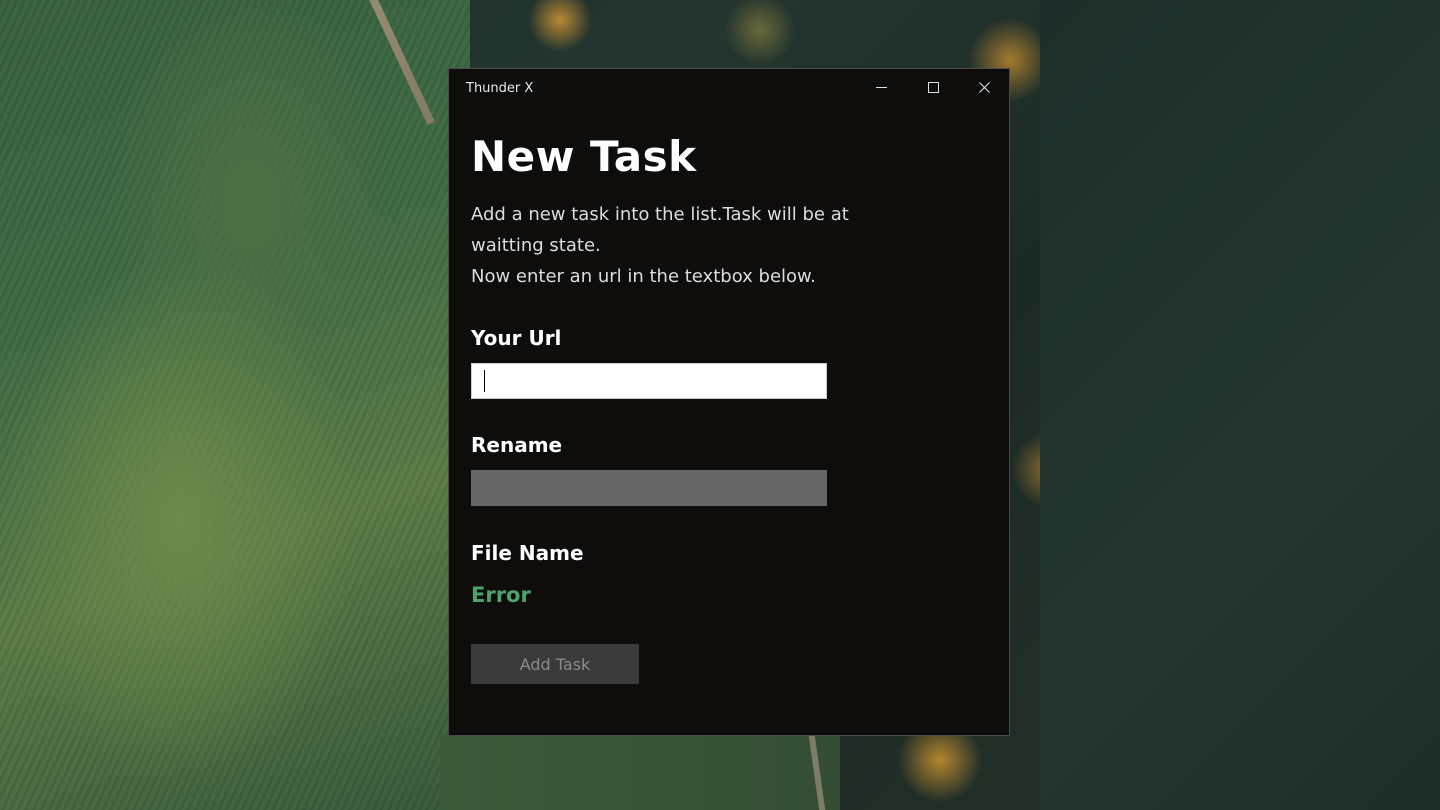 Image resolution: width=1440 pixels, height=810 pixels. I want to click on rename-input, so click(649, 488).